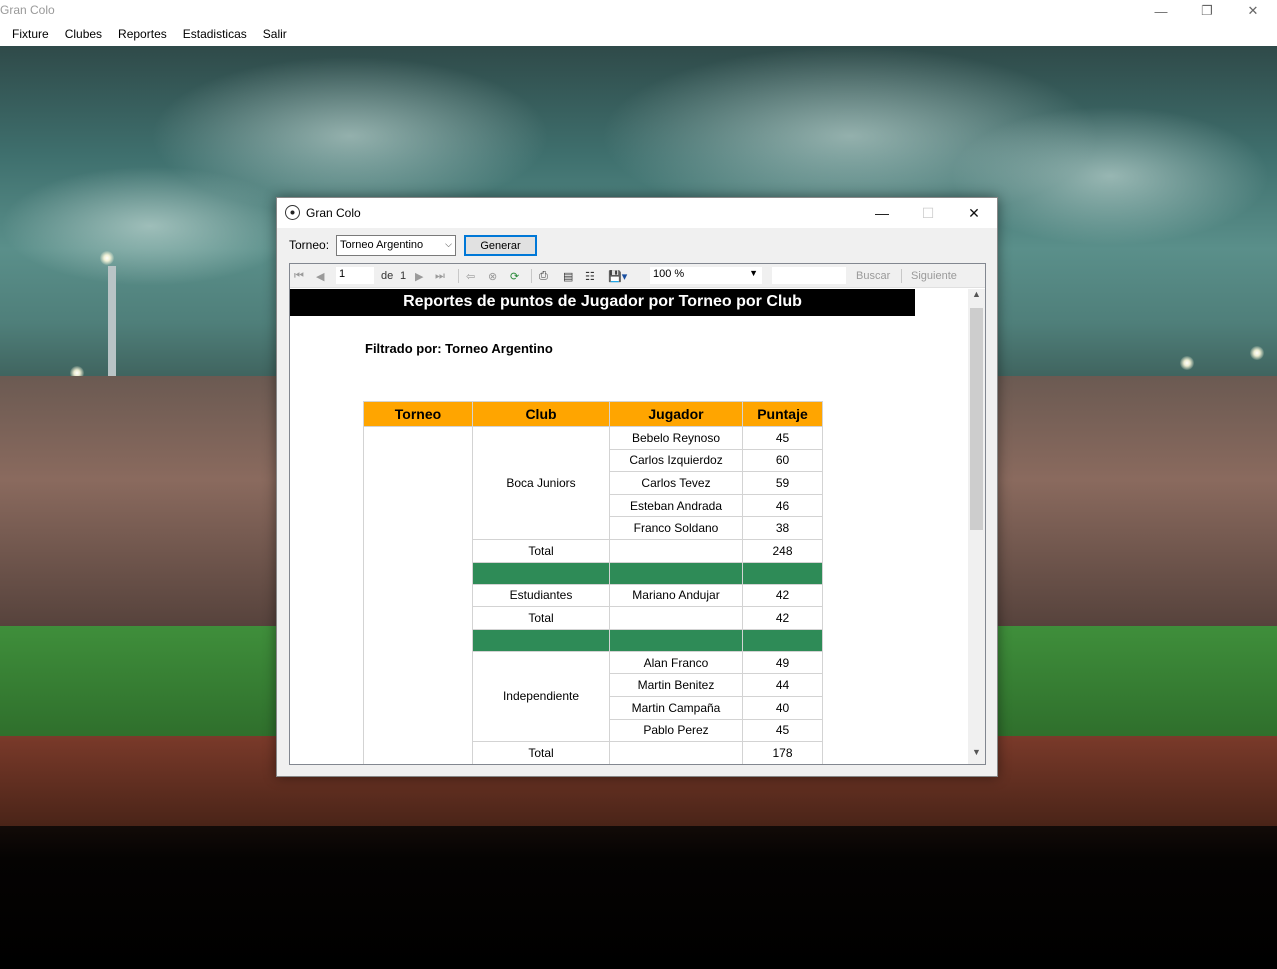 This screenshot has width=1277, height=969. I want to click on score-cell: 42, so click(782, 595).